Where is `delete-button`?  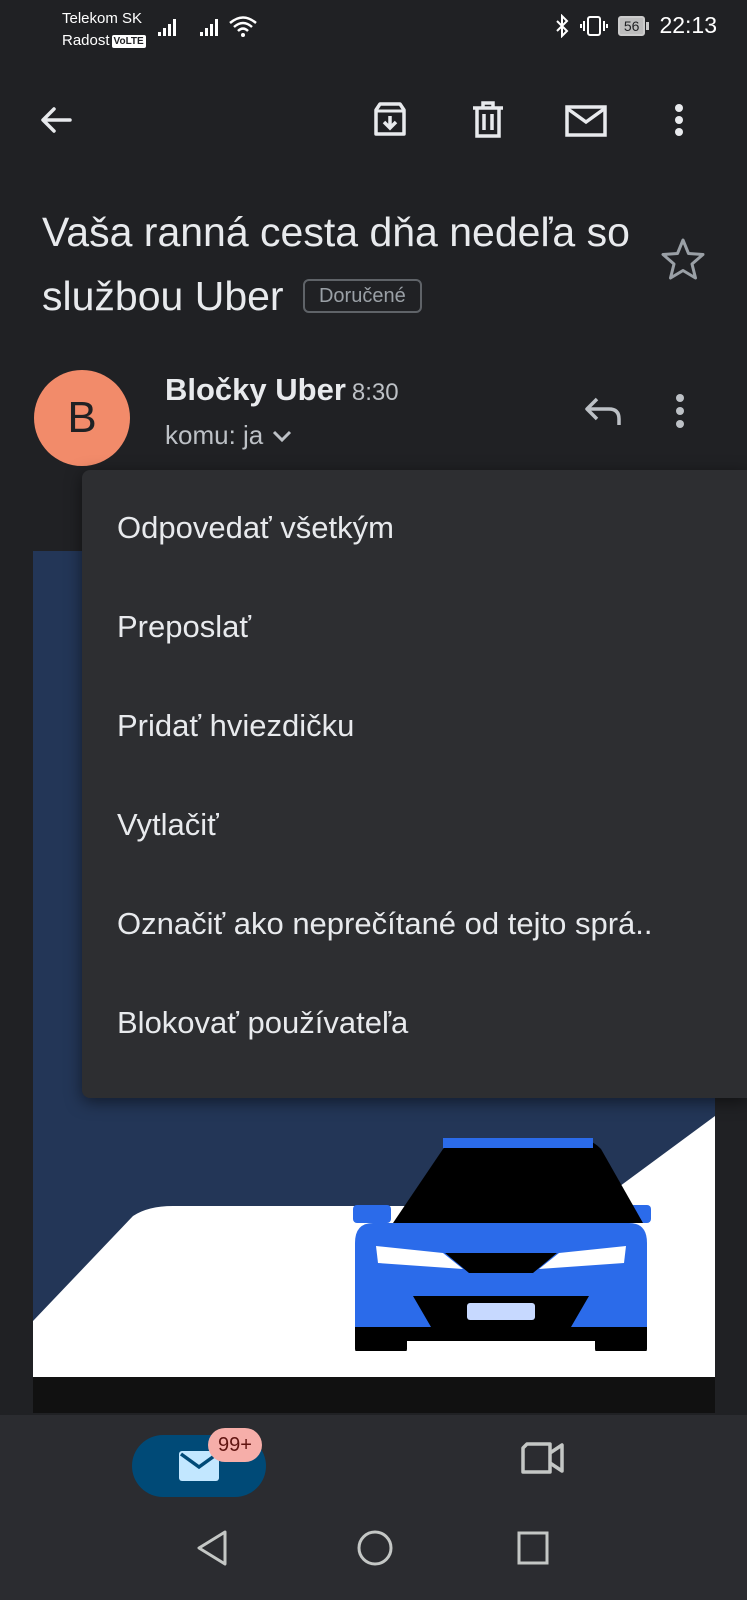 delete-button is located at coordinates (488, 120).